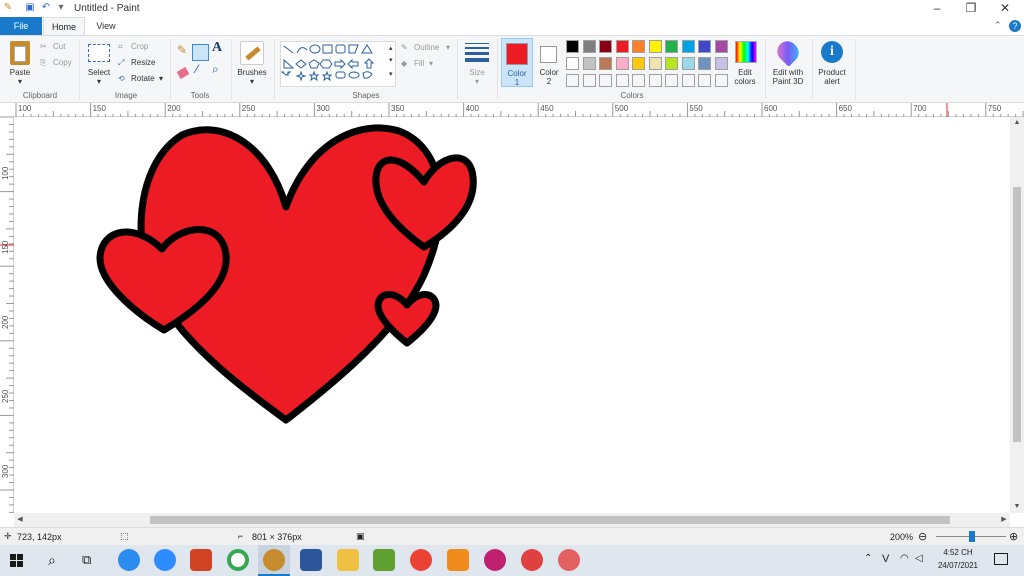 The height and width of the screenshot is (576, 1024). What do you see at coordinates (832, 72) in the screenshot?
I see `product-alert-button: Product` at bounding box center [832, 72].